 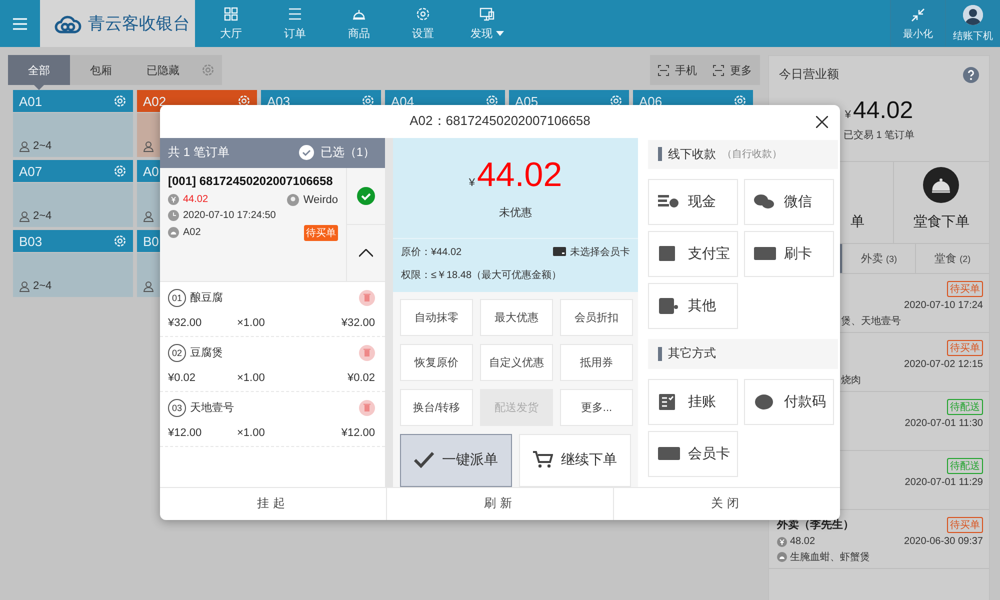 What do you see at coordinates (177, 407) in the screenshot?
I see `item-number: 03` at bounding box center [177, 407].